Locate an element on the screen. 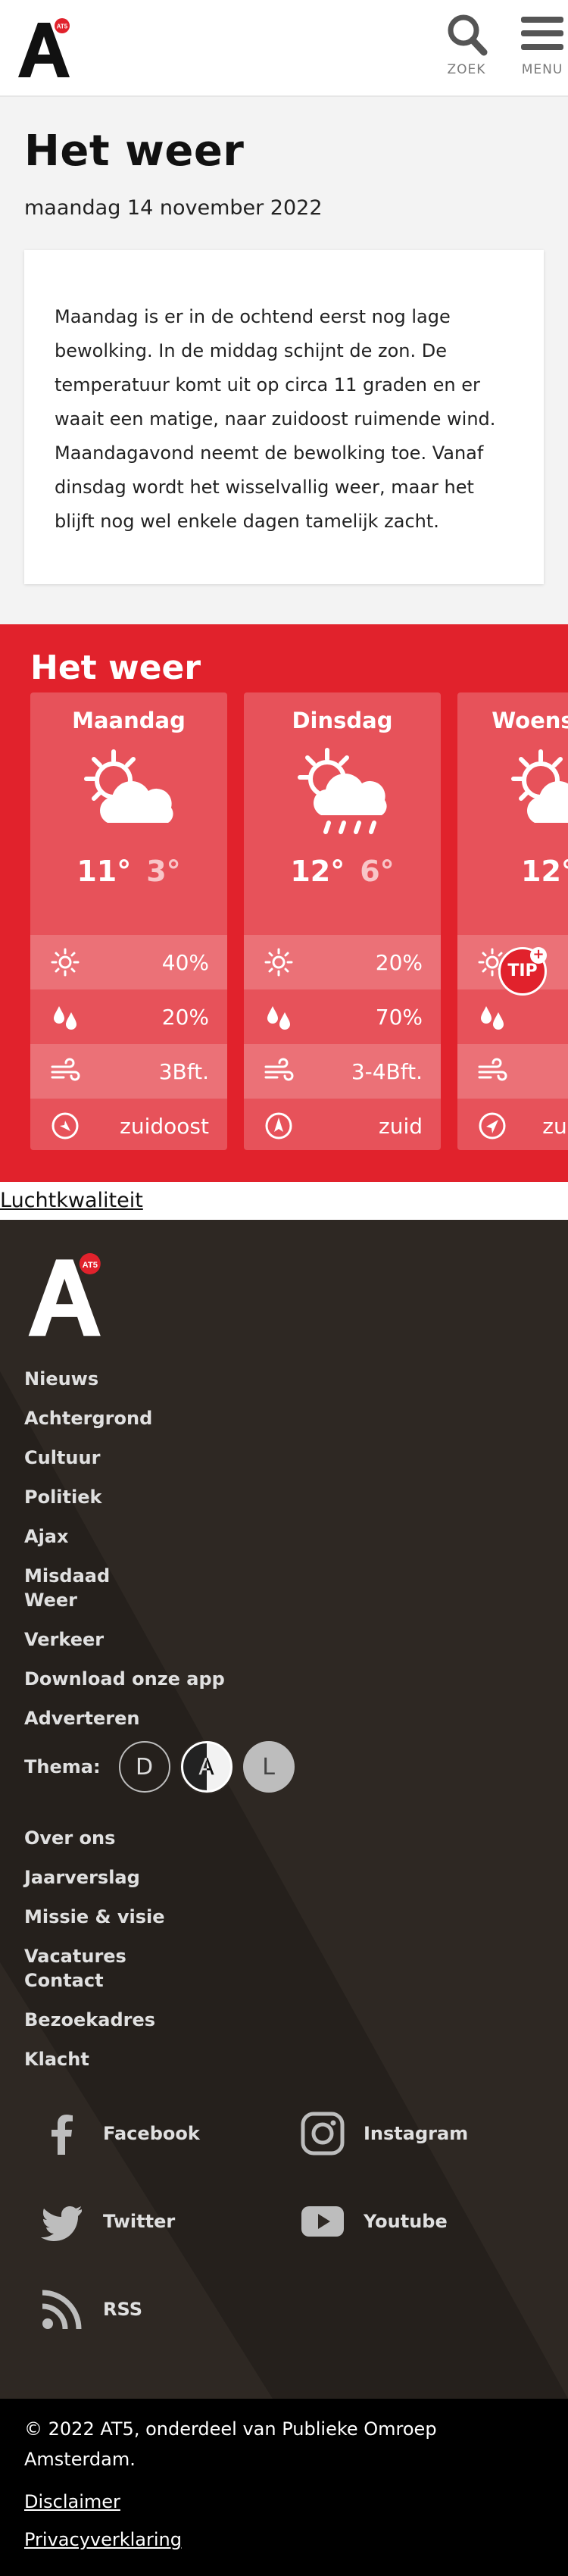 This screenshot has height=2576, width=568. social-instagram: Instagram is located at coordinates (413, 2133).